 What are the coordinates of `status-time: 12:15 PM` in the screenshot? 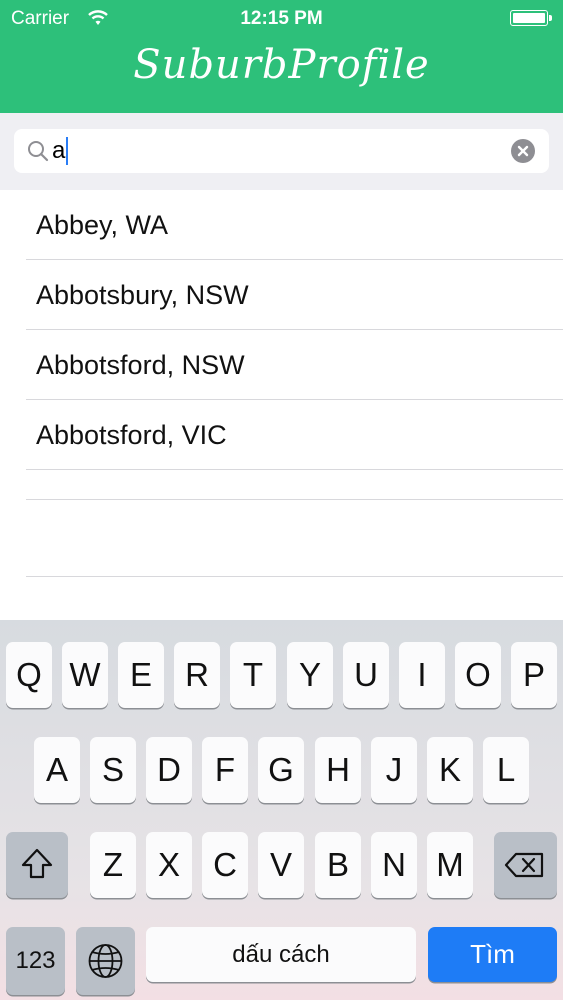 It's located at (281, 18).